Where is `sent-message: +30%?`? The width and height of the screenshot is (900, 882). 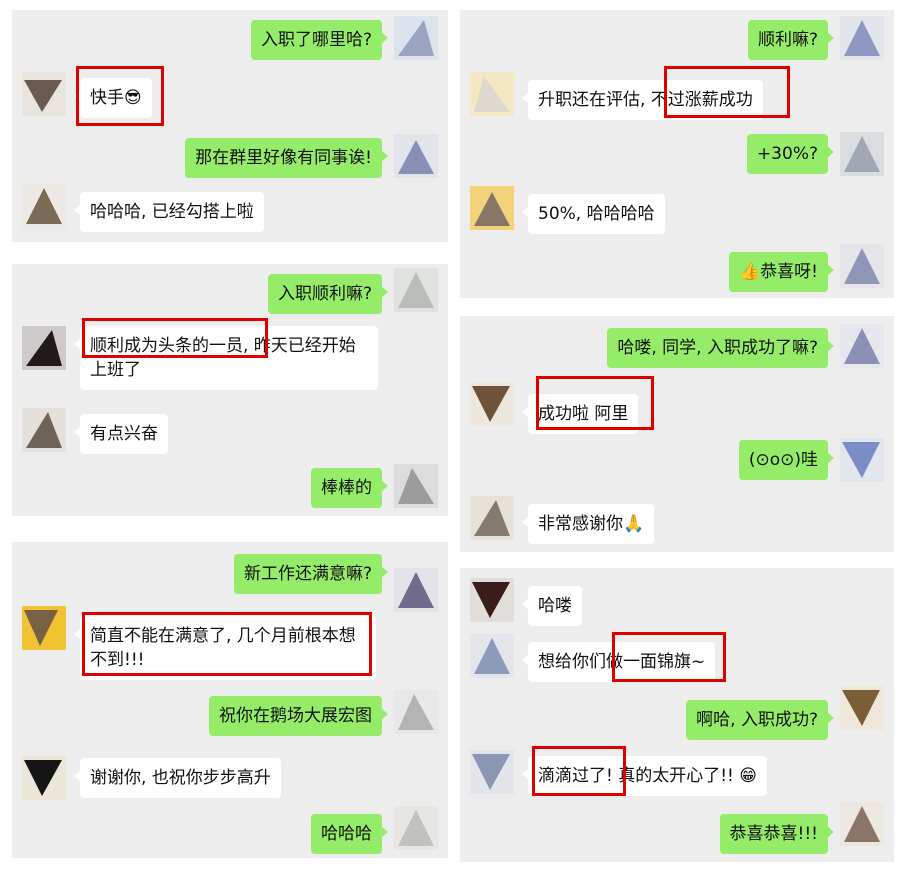
sent-message: +30%? is located at coordinates (790, 154).